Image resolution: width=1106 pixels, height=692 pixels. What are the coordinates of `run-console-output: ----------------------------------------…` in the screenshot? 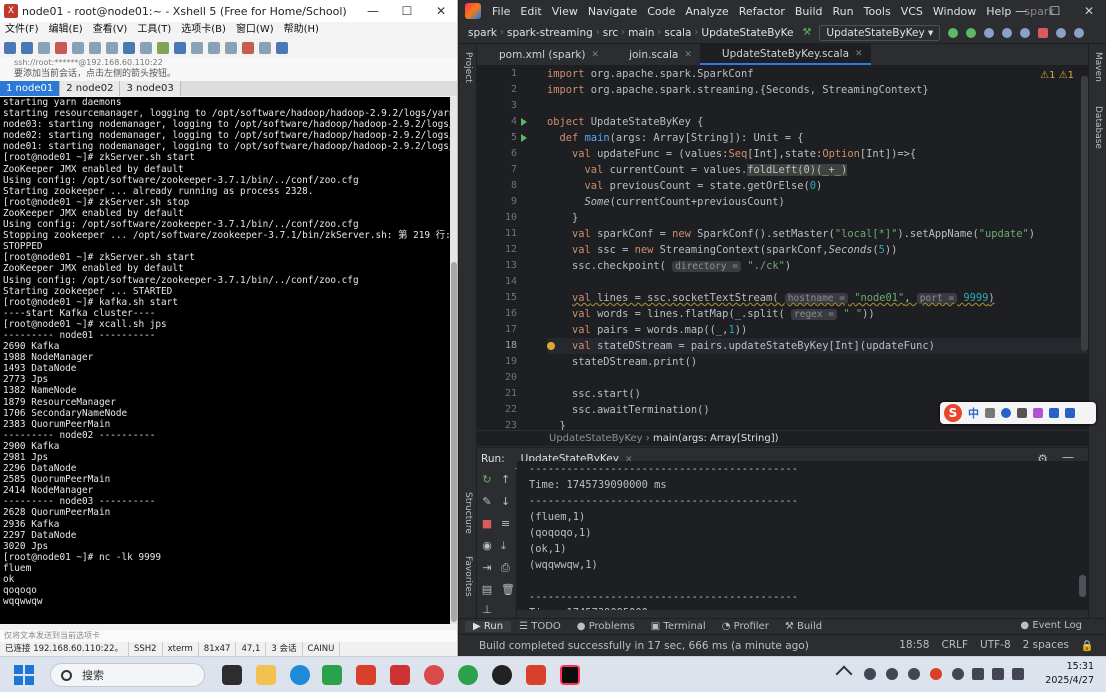 It's located at (802, 535).